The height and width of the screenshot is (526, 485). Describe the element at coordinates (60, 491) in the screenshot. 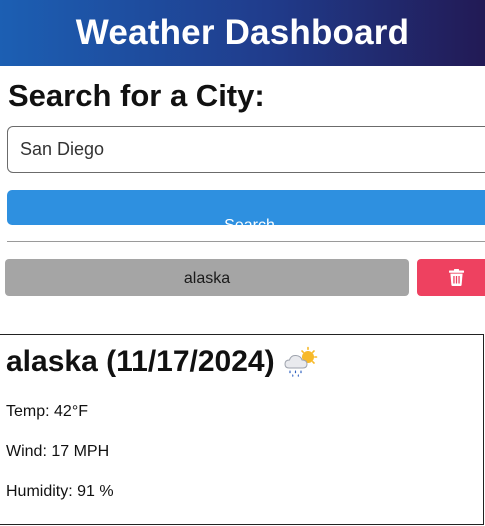

I see `humidity-text: Humidity: 91 %` at that location.